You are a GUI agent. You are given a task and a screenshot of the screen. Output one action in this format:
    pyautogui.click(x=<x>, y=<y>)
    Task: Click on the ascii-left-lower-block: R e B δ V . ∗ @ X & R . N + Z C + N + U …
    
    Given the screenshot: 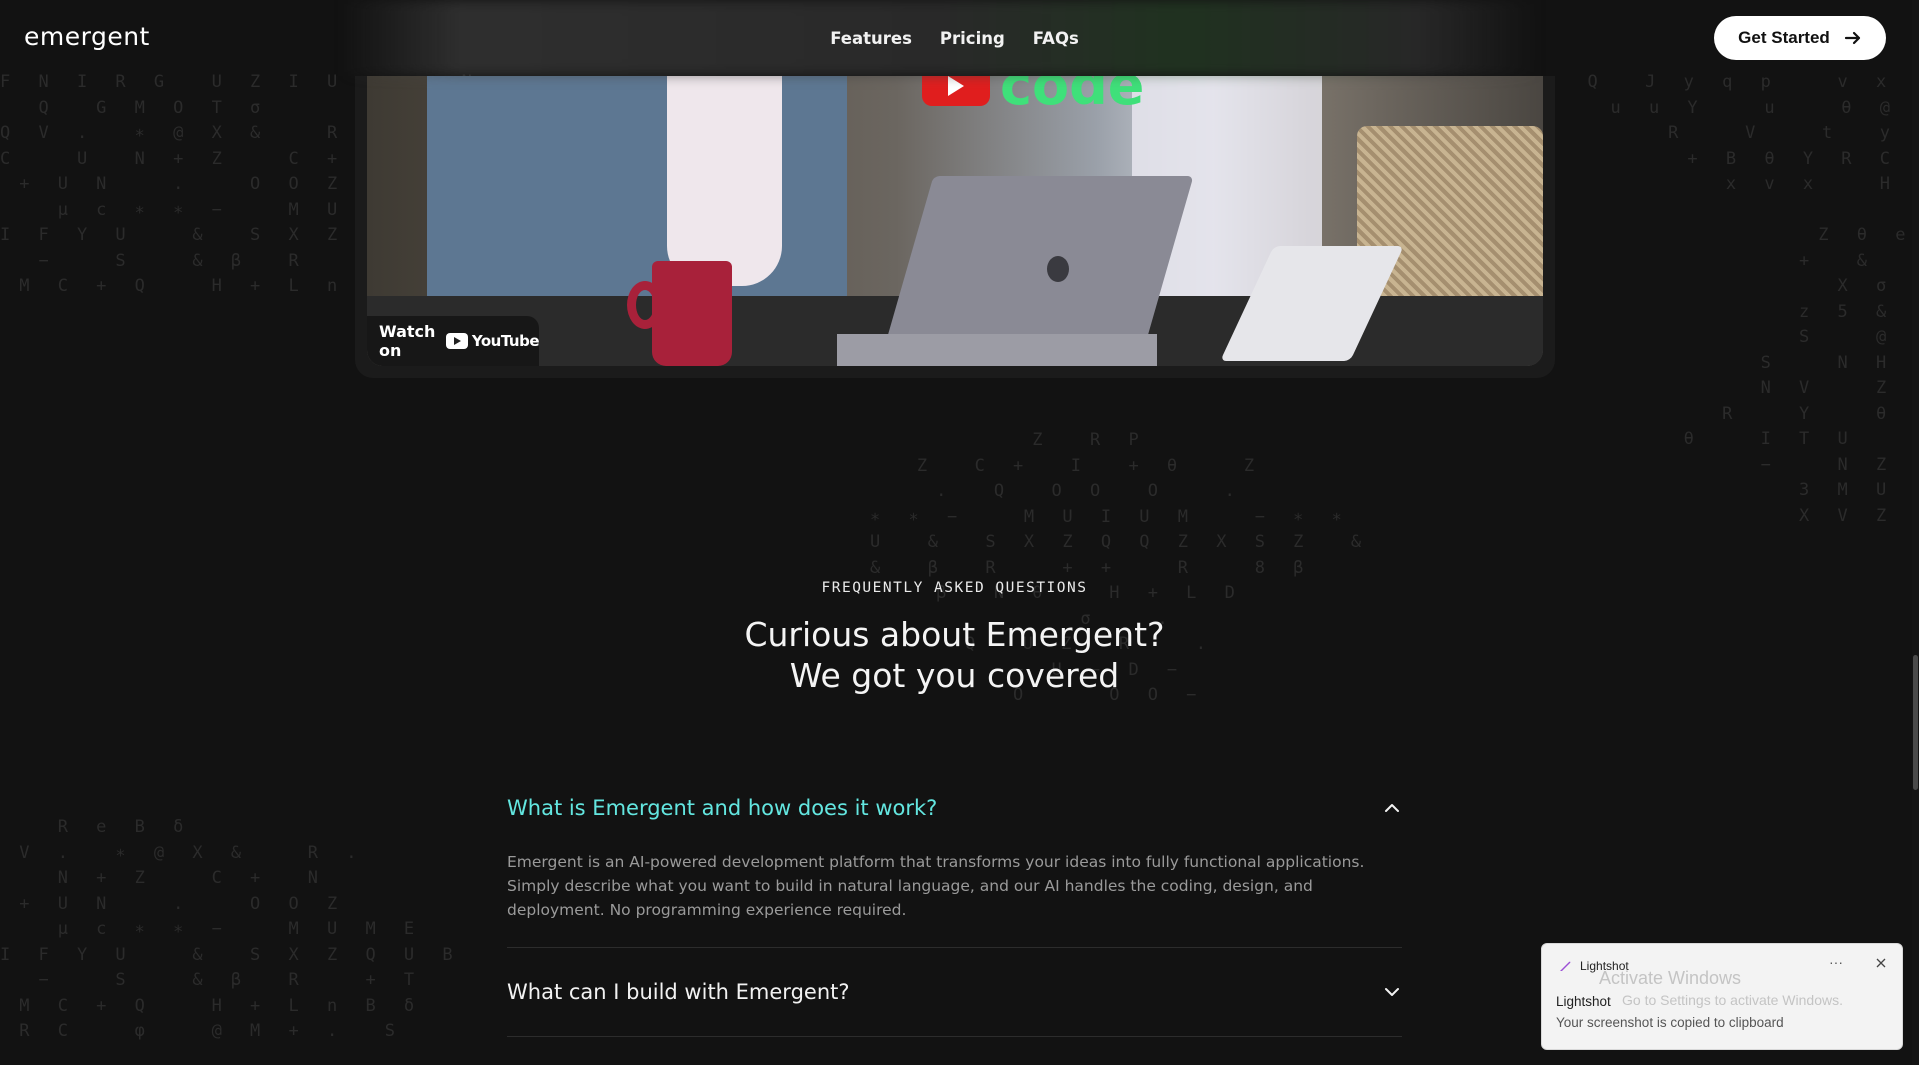 What is the action you would take?
    pyautogui.click(x=231, y=929)
    